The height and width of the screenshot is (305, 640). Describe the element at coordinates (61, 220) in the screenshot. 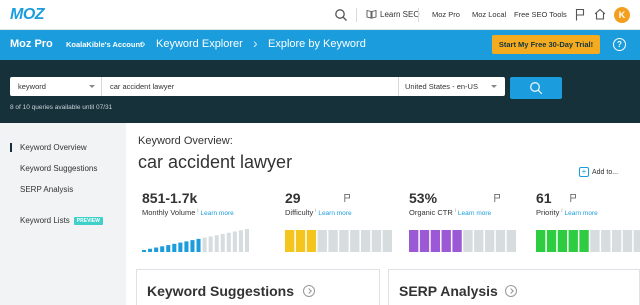

I see `sidebar-item-keyword-lists: Keyword Lists PREVIEW` at that location.